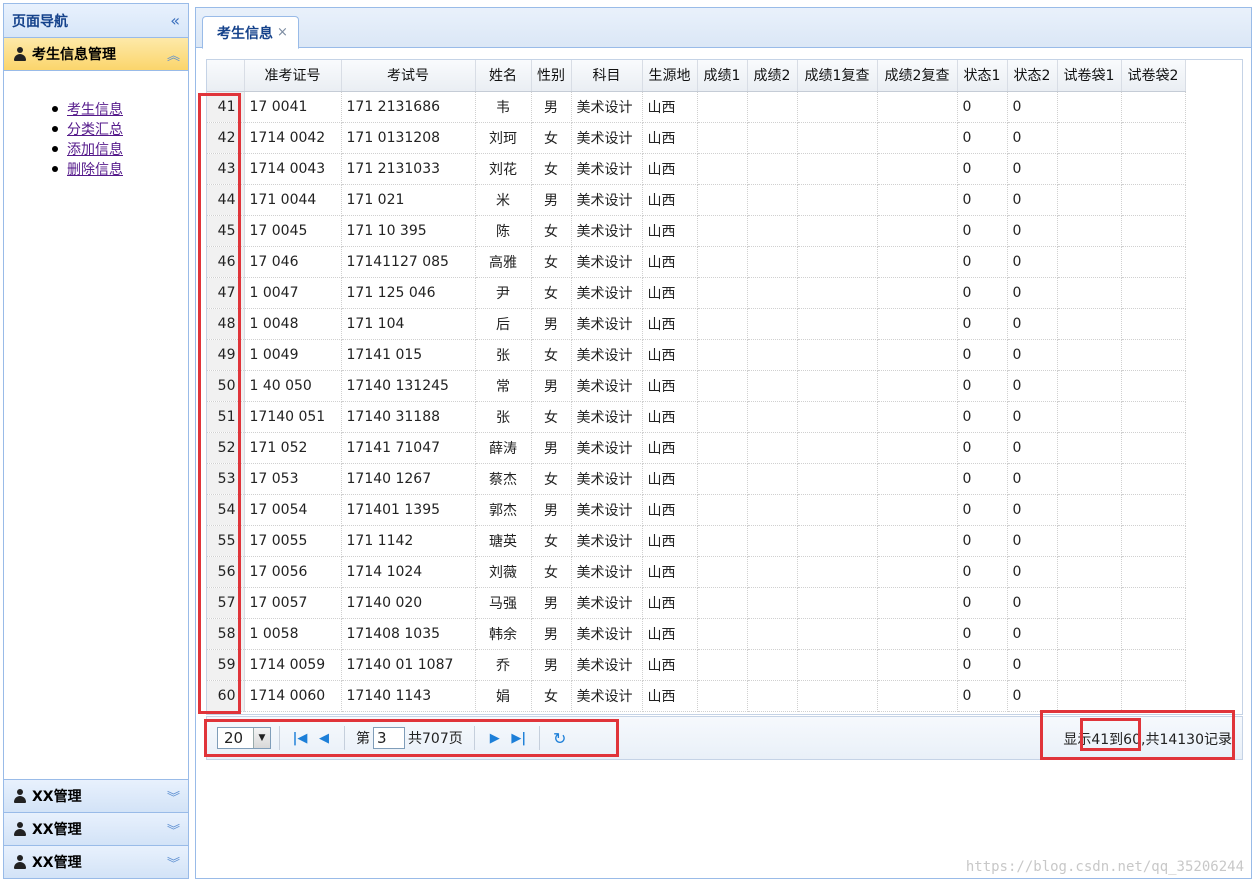  I want to click on column-header: 成绩2, so click(772, 76).